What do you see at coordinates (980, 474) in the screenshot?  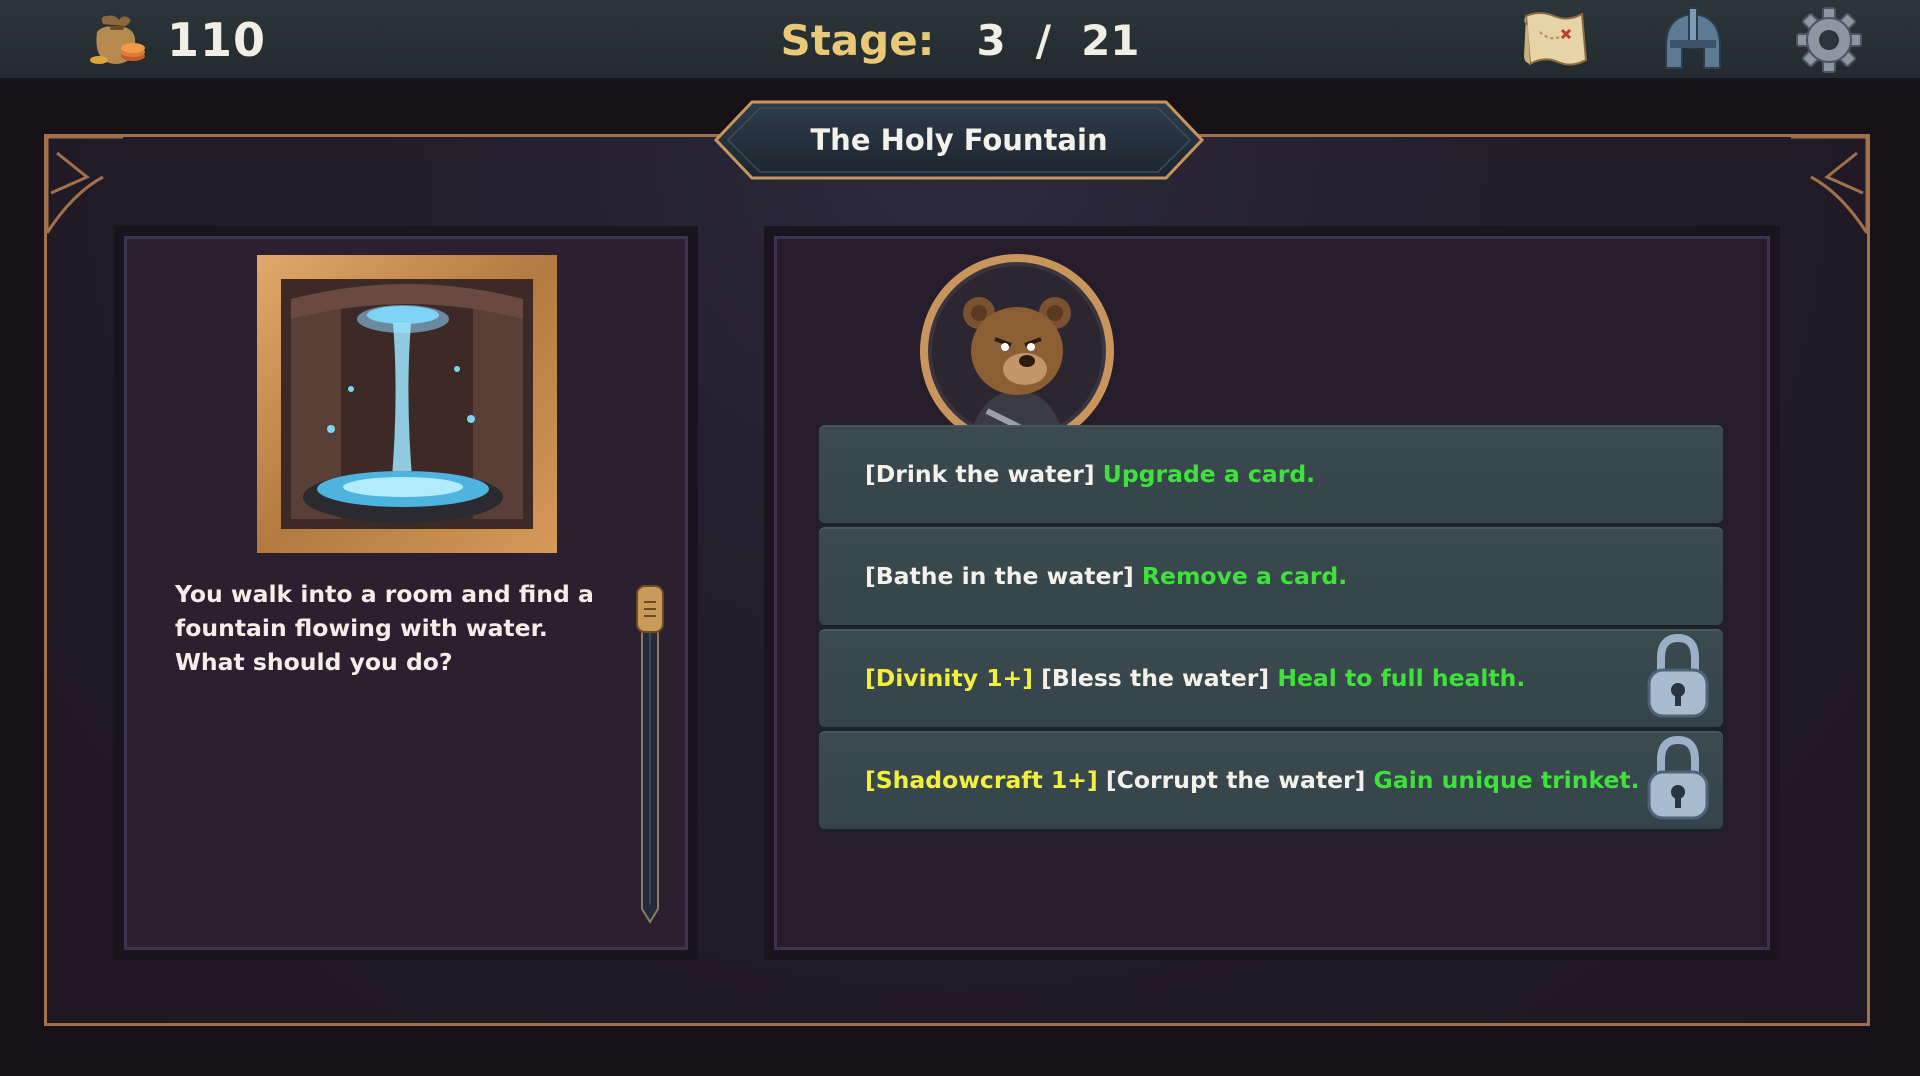 I see `choice-action: [Drink the water]` at bounding box center [980, 474].